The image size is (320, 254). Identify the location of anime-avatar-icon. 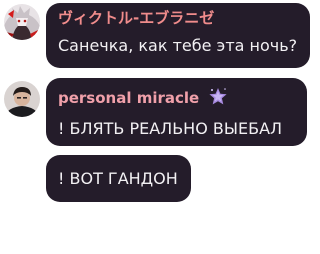
(22, 22).